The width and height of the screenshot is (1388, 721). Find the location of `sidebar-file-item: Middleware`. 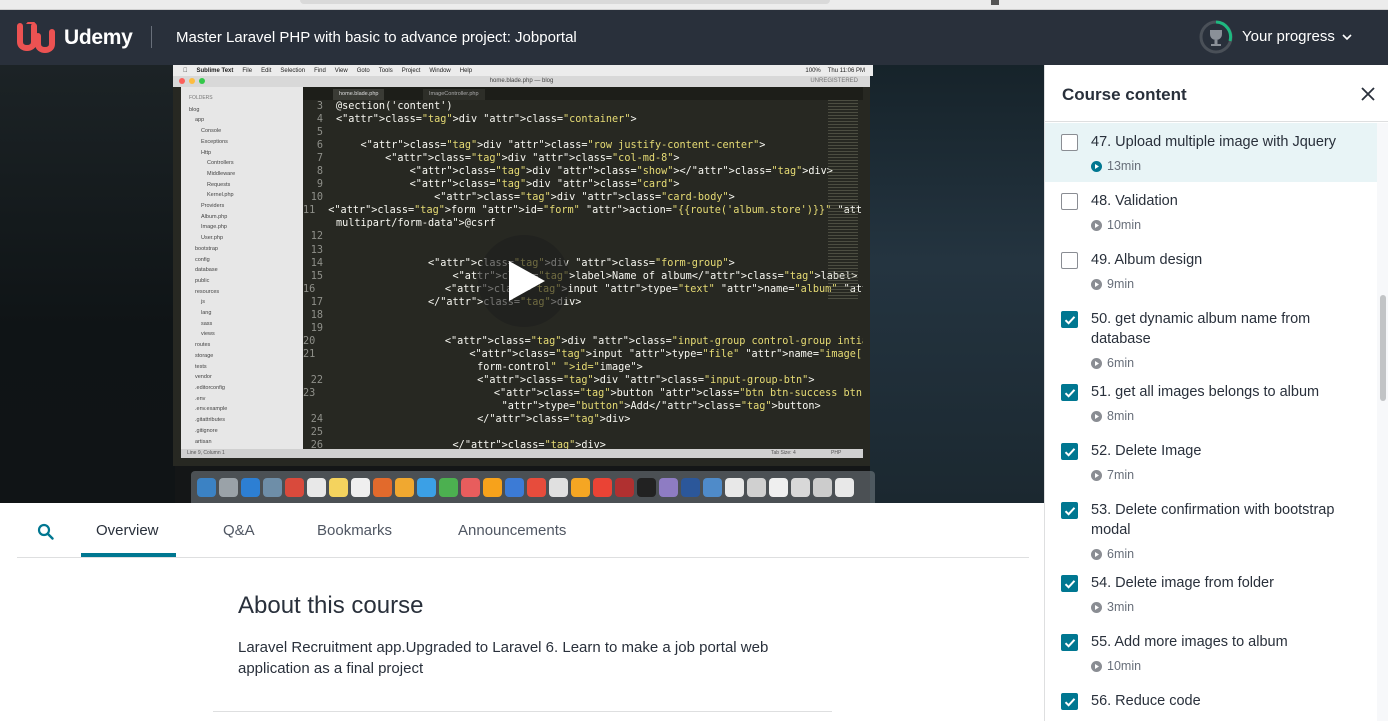

sidebar-file-item: Middleware is located at coordinates (221, 173).